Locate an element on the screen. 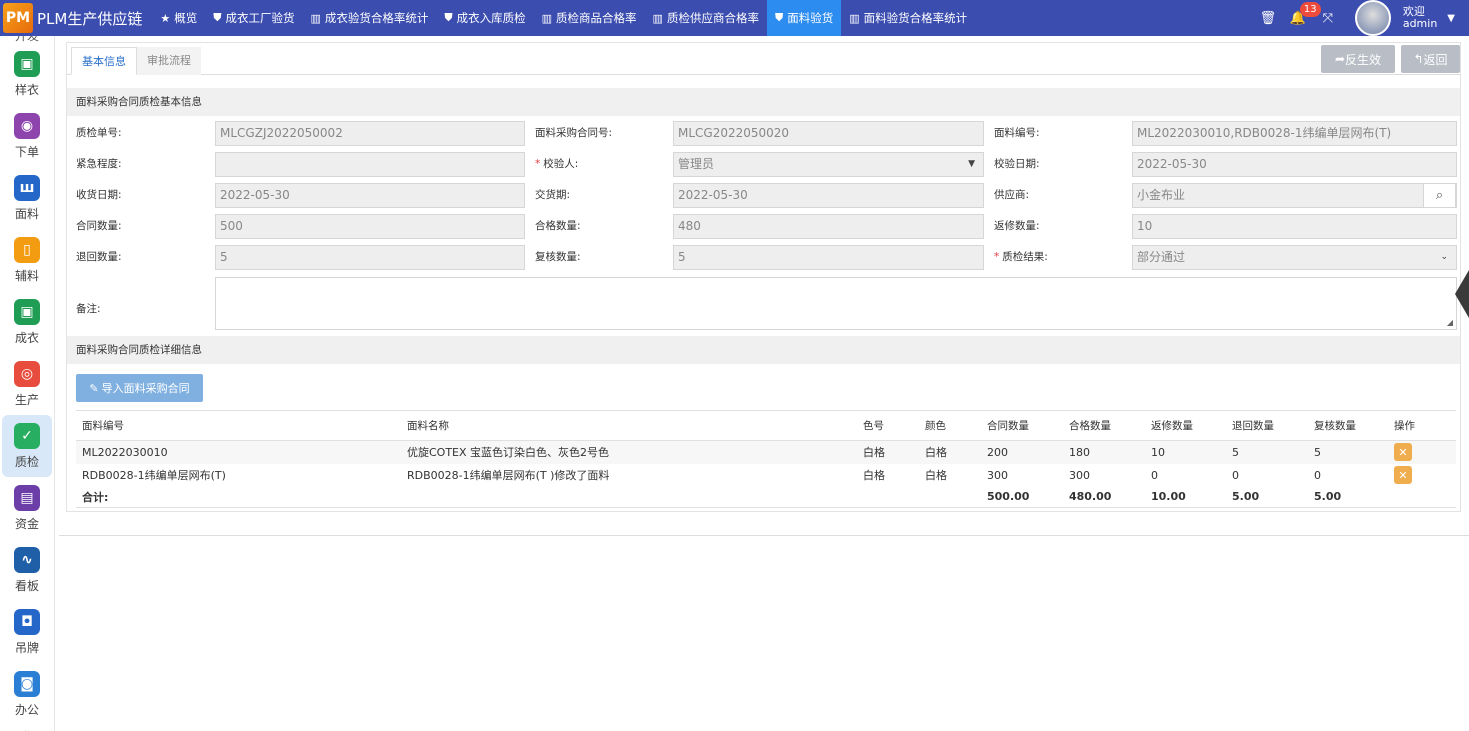  tag-icon: ◘ is located at coordinates (27, 621).